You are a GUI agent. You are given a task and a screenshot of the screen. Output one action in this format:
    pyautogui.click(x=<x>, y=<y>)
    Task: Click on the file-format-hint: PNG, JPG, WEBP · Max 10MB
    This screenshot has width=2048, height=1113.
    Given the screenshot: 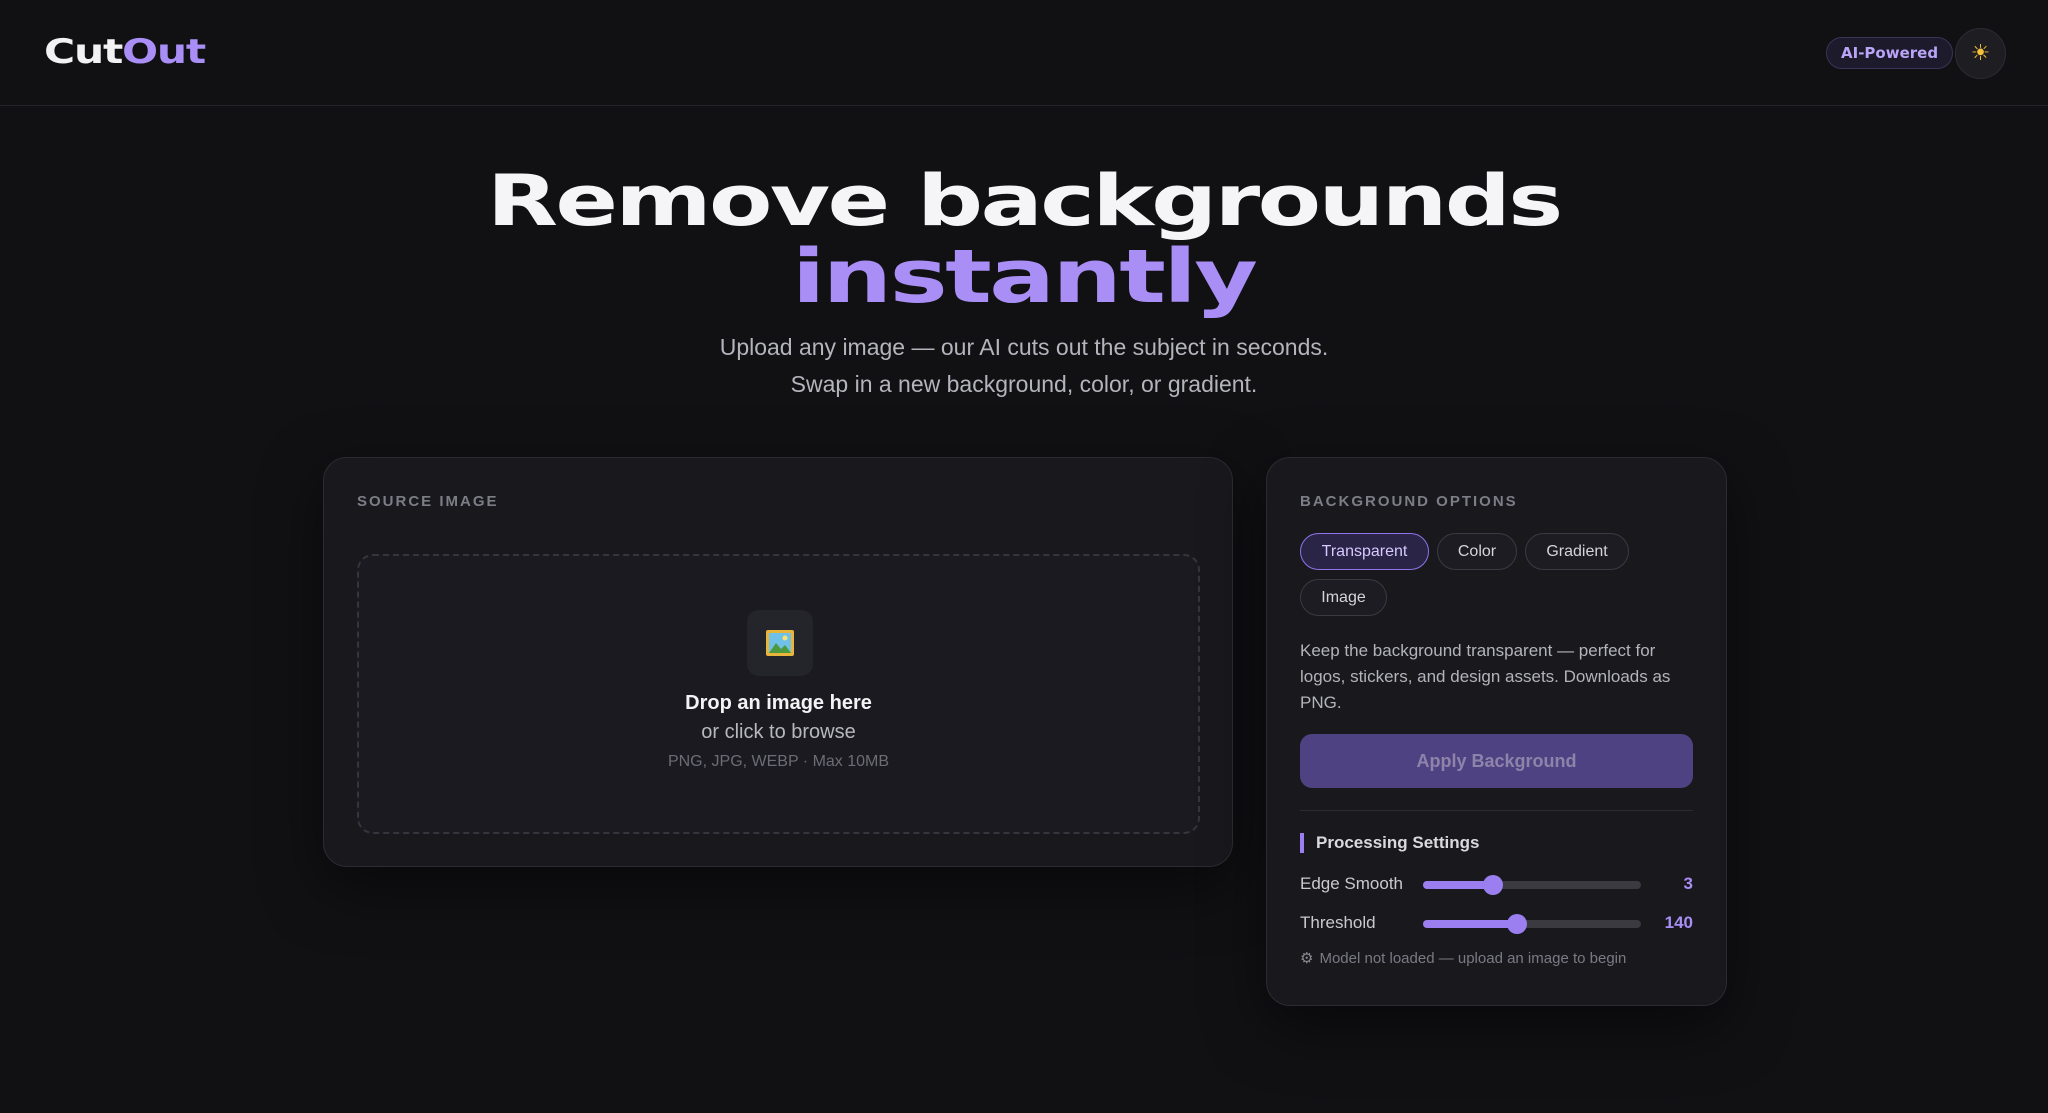 What is the action you would take?
    pyautogui.click(x=778, y=761)
    